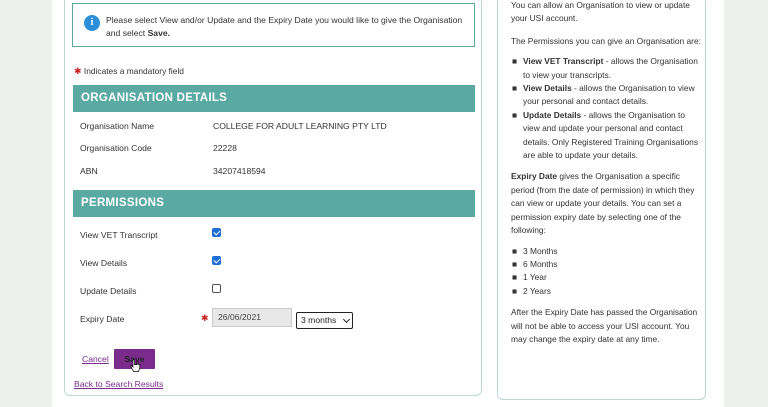 The image size is (768, 407). Describe the element at coordinates (78, 71) in the screenshot. I see `mandatory-star-icon: ✱` at that location.